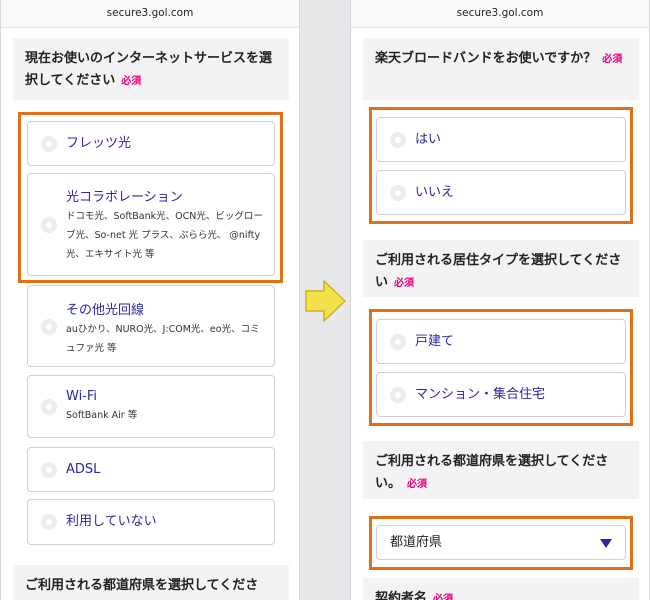  I want to click on question-contract-name-partial: 契約者名 必須, so click(501, 589).